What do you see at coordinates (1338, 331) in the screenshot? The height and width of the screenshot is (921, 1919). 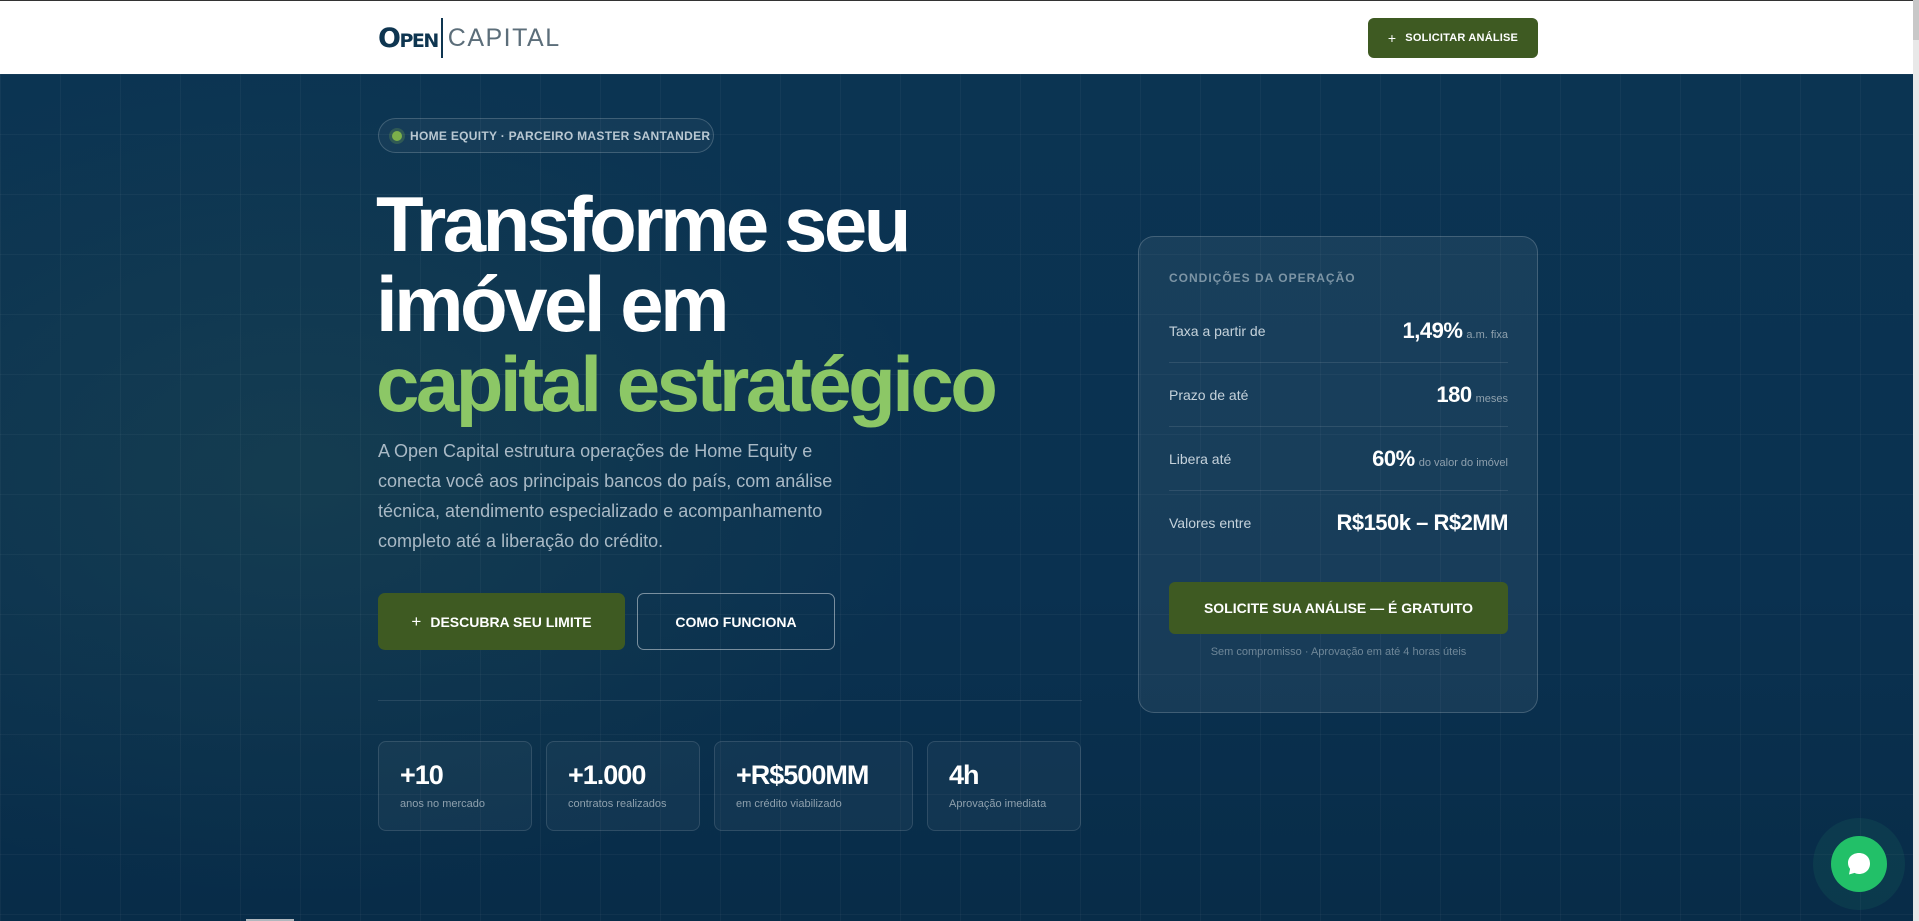 I see `condition-row-rate: Taxa a partir de 1,49% a.m. fixa` at bounding box center [1338, 331].